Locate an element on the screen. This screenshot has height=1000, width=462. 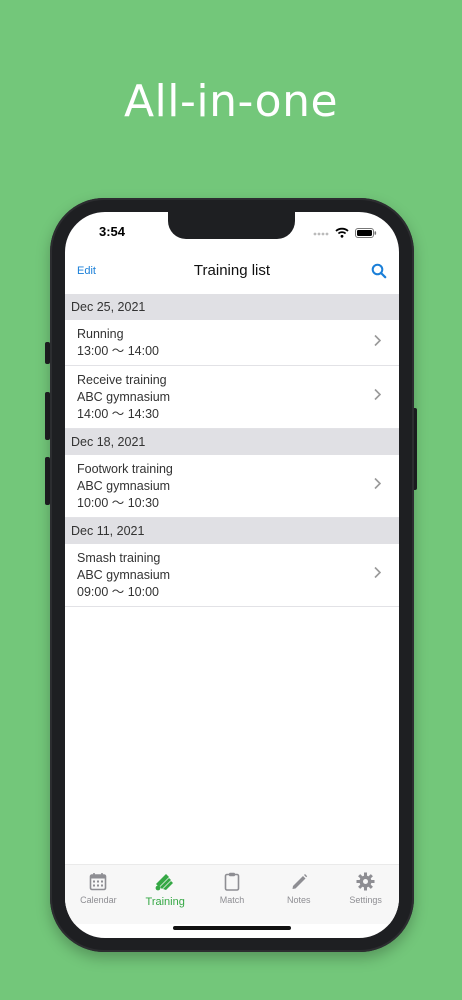
training-title: Receive training is located at coordinates (122, 380).